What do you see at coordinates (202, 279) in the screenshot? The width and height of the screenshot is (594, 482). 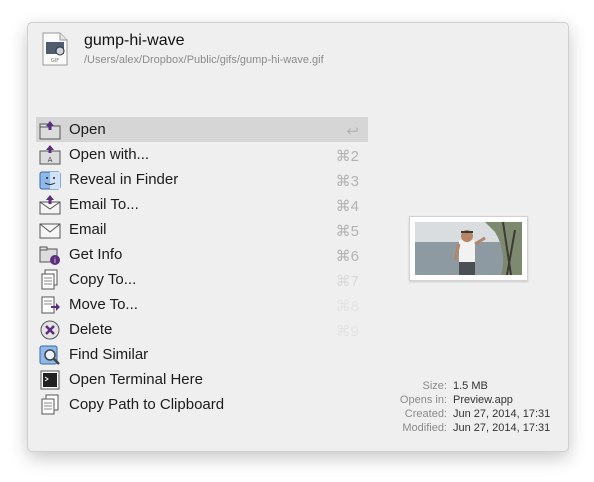 I see `action-copy-to: Copy To... ⌘7` at bounding box center [202, 279].